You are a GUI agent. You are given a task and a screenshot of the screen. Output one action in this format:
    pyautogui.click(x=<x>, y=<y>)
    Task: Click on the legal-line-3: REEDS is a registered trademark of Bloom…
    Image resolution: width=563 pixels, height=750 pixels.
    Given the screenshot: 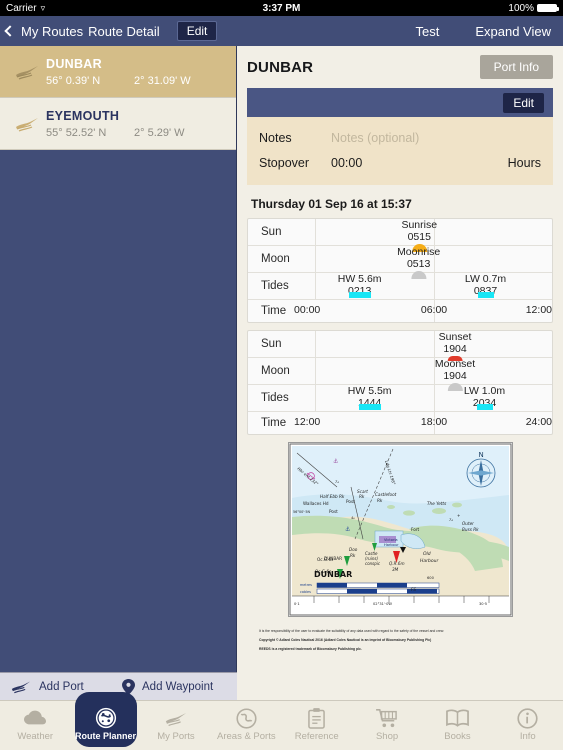 What is the action you would take?
    pyautogui.click(x=310, y=649)
    